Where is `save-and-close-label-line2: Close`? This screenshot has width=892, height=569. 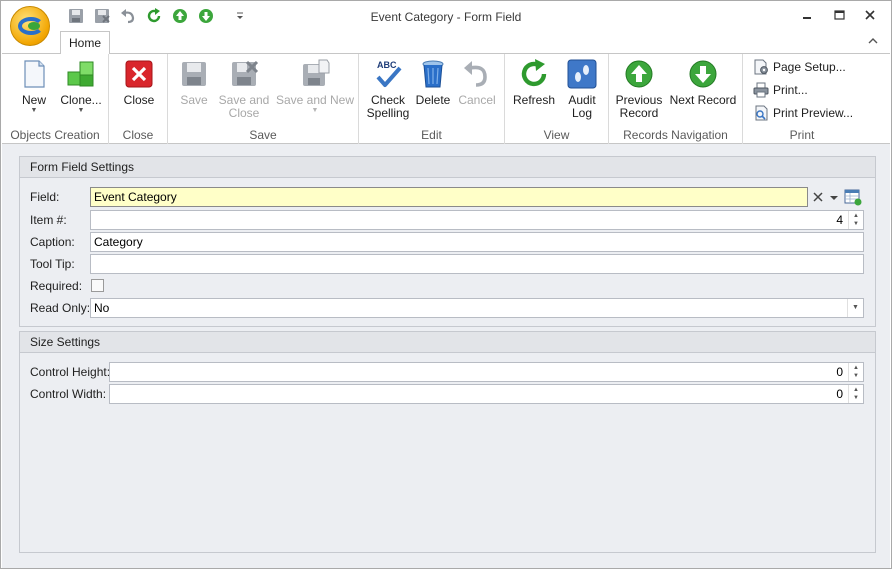 save-and-close-label-line2: Close is located at coordinates (244, 113).